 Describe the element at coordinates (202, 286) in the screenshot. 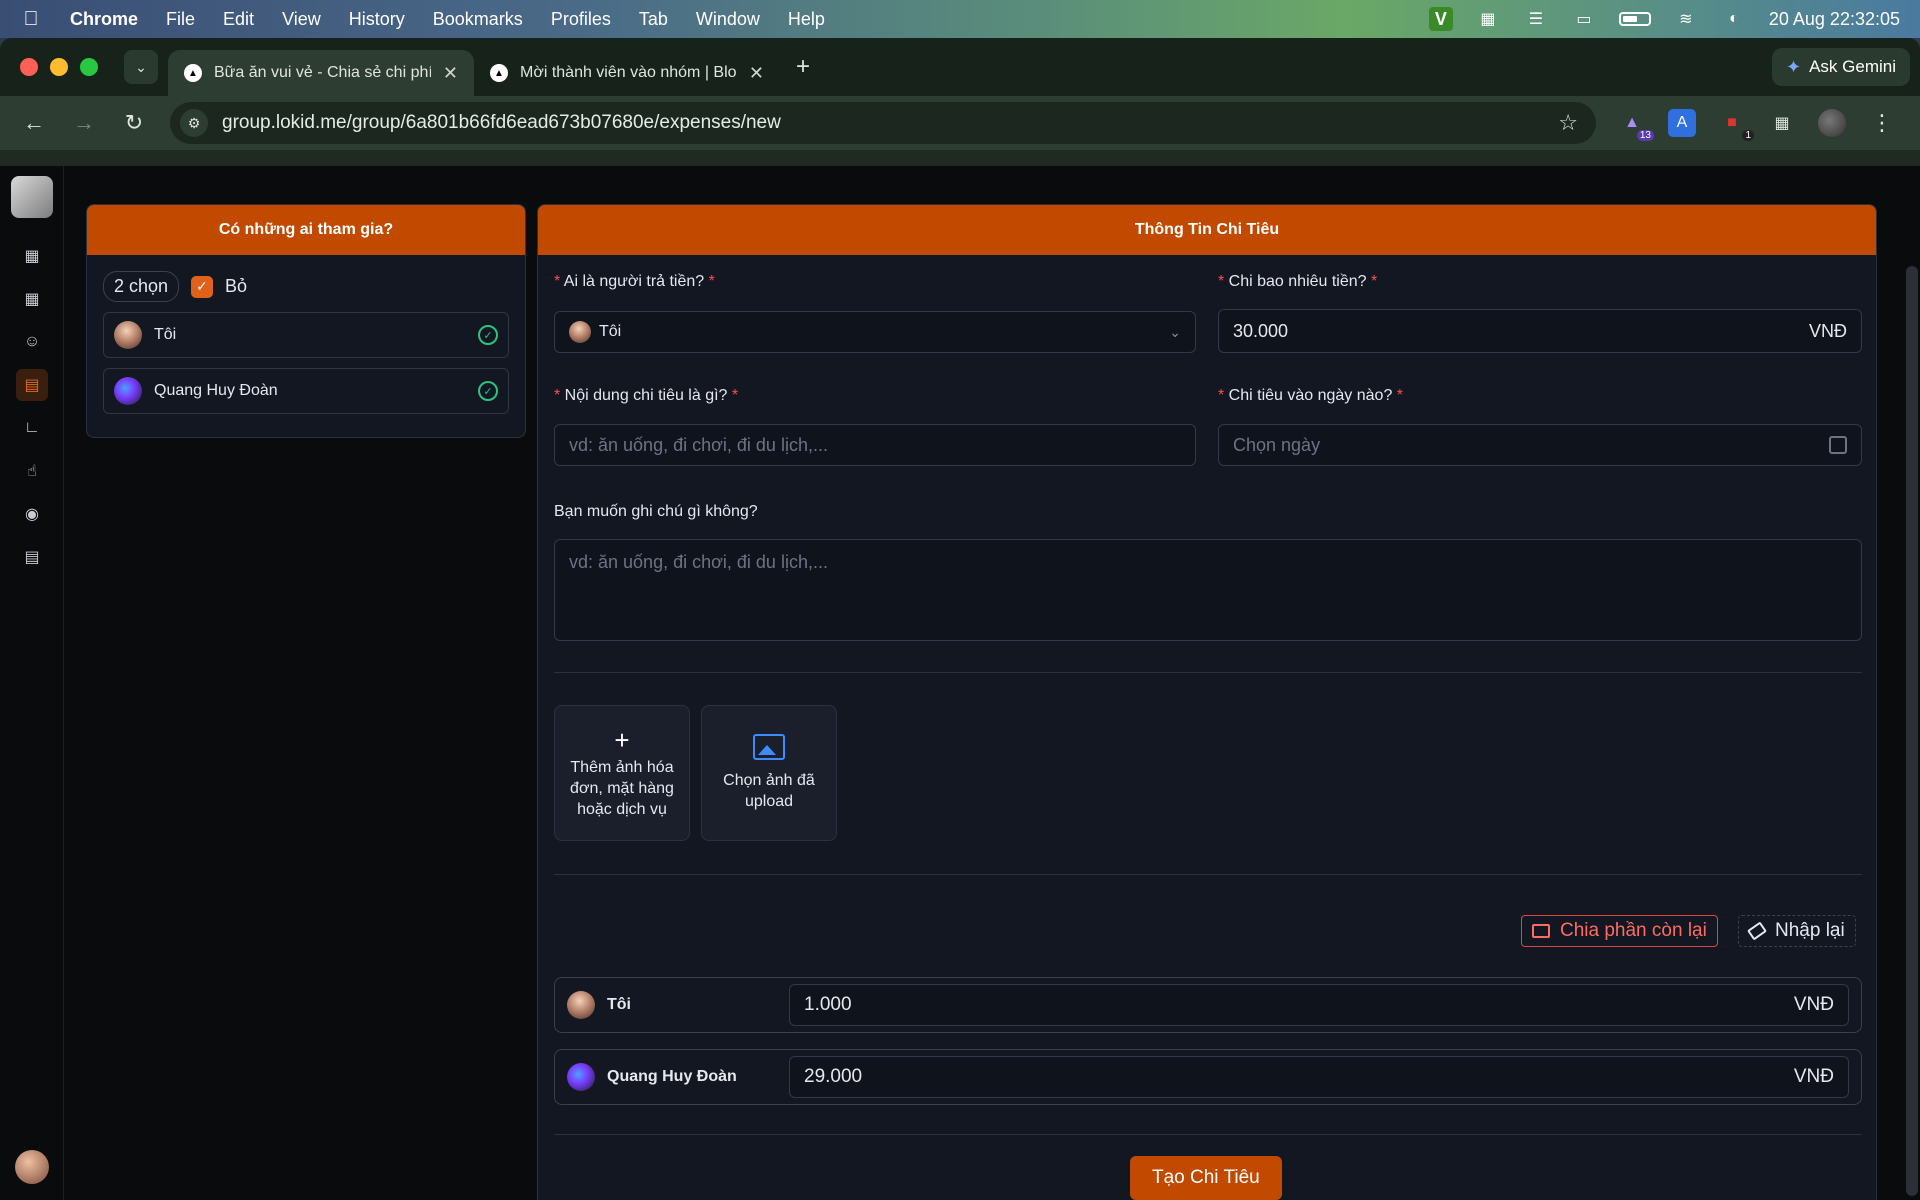

I see `select-all-checkbox: ✓` at that location.